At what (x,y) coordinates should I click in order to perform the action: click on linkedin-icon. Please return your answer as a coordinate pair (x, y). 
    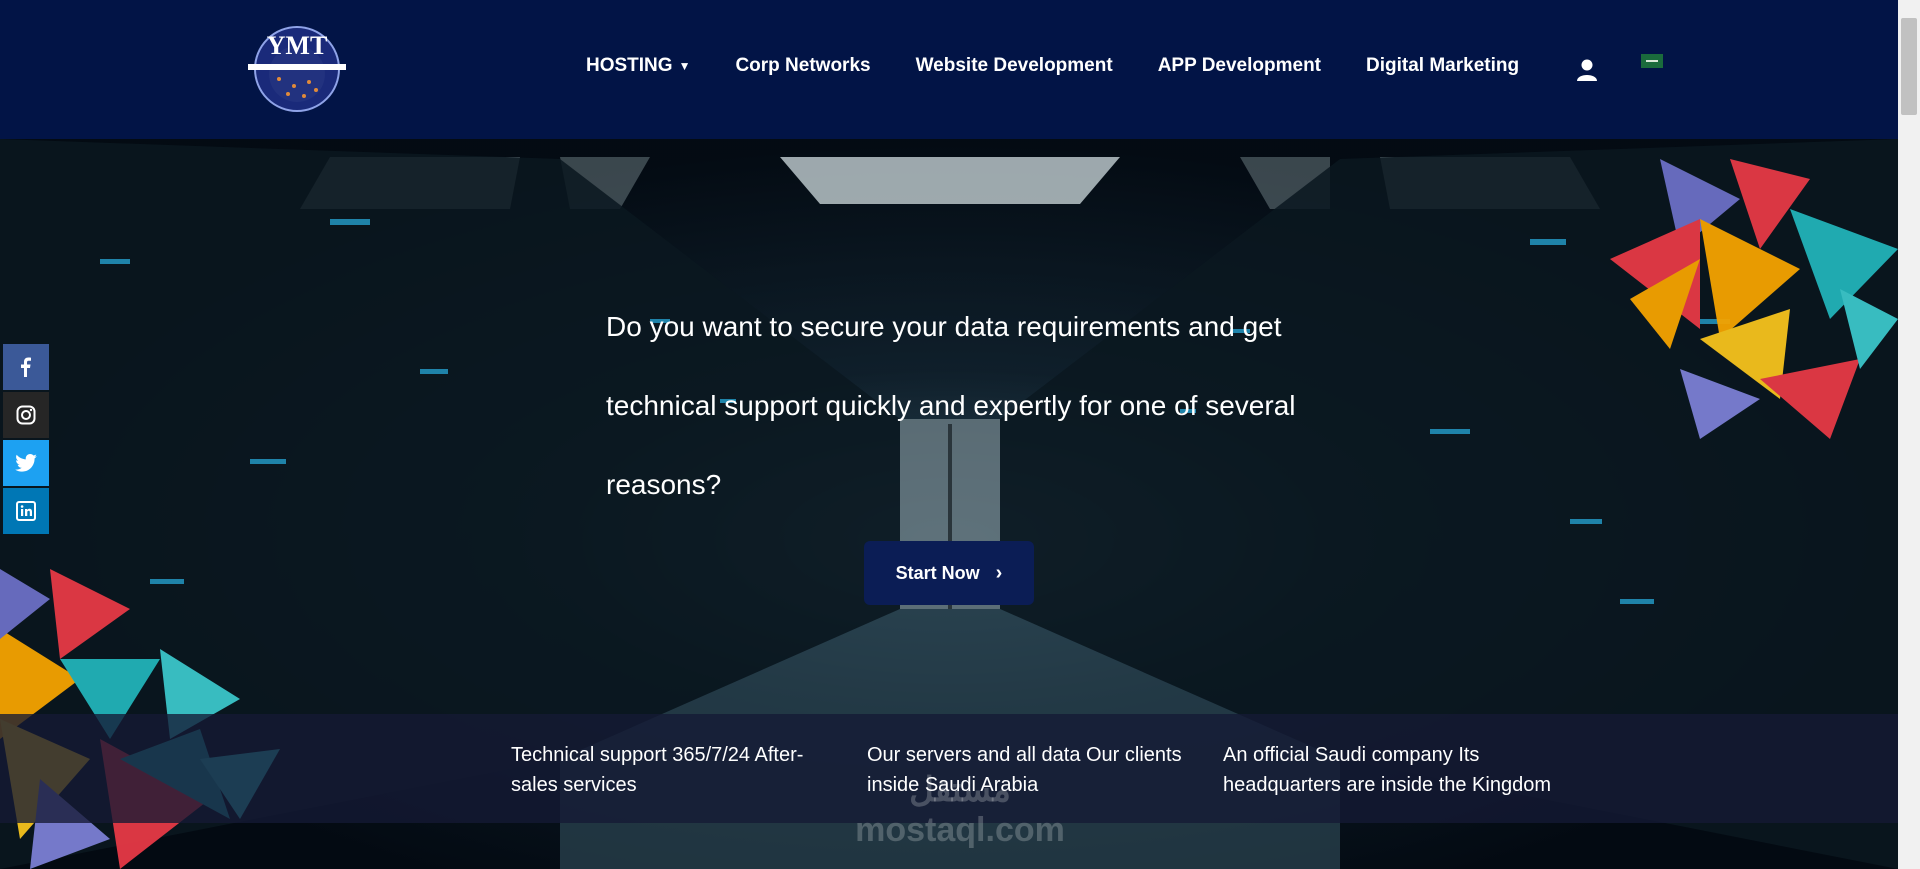
    Looking at the image, I should click on (26, 511).